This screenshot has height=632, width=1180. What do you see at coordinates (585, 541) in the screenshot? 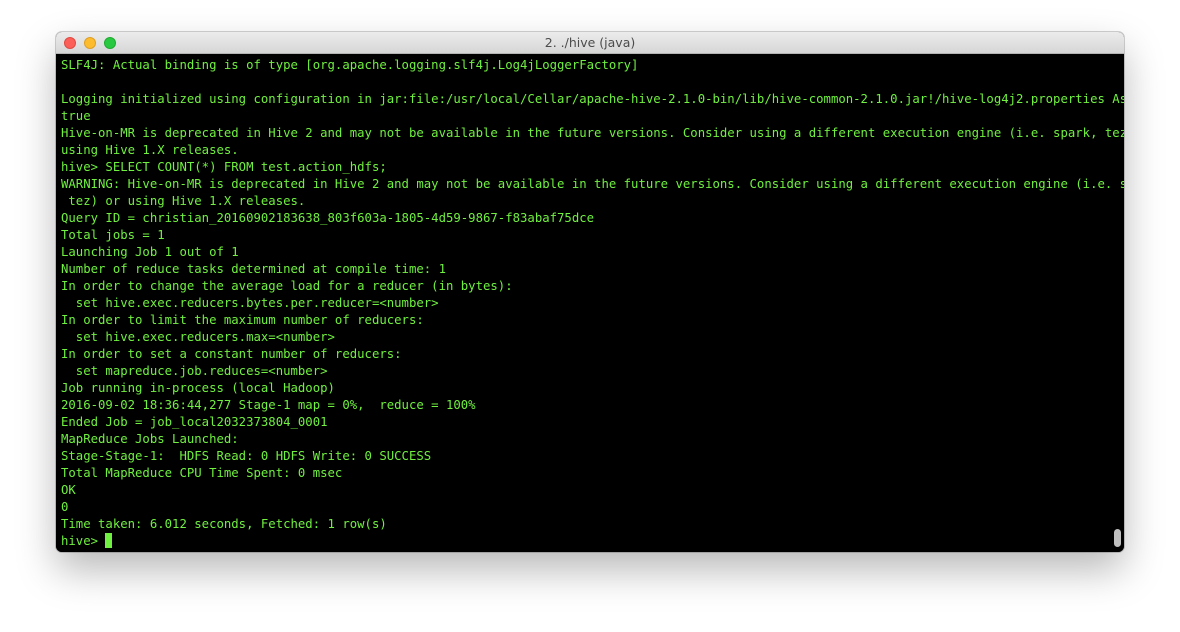
I see `prompt-line: hive>` at bounding box center [585, 541].